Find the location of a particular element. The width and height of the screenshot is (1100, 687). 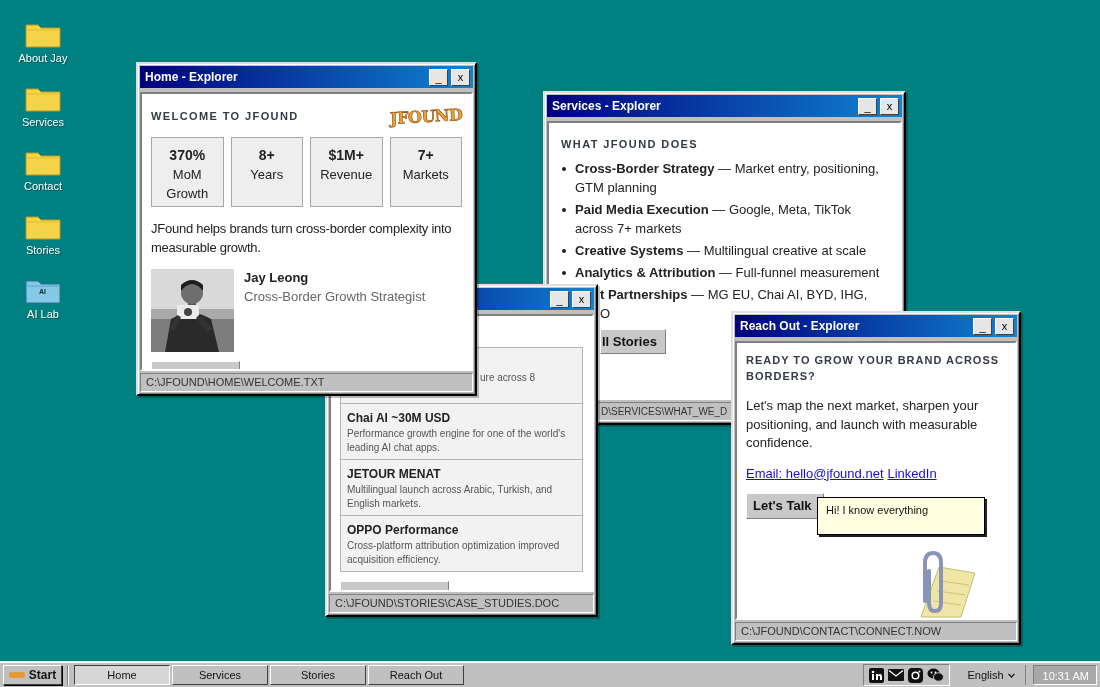

icon-label: AI Lab is located at coordinates (43, 314).